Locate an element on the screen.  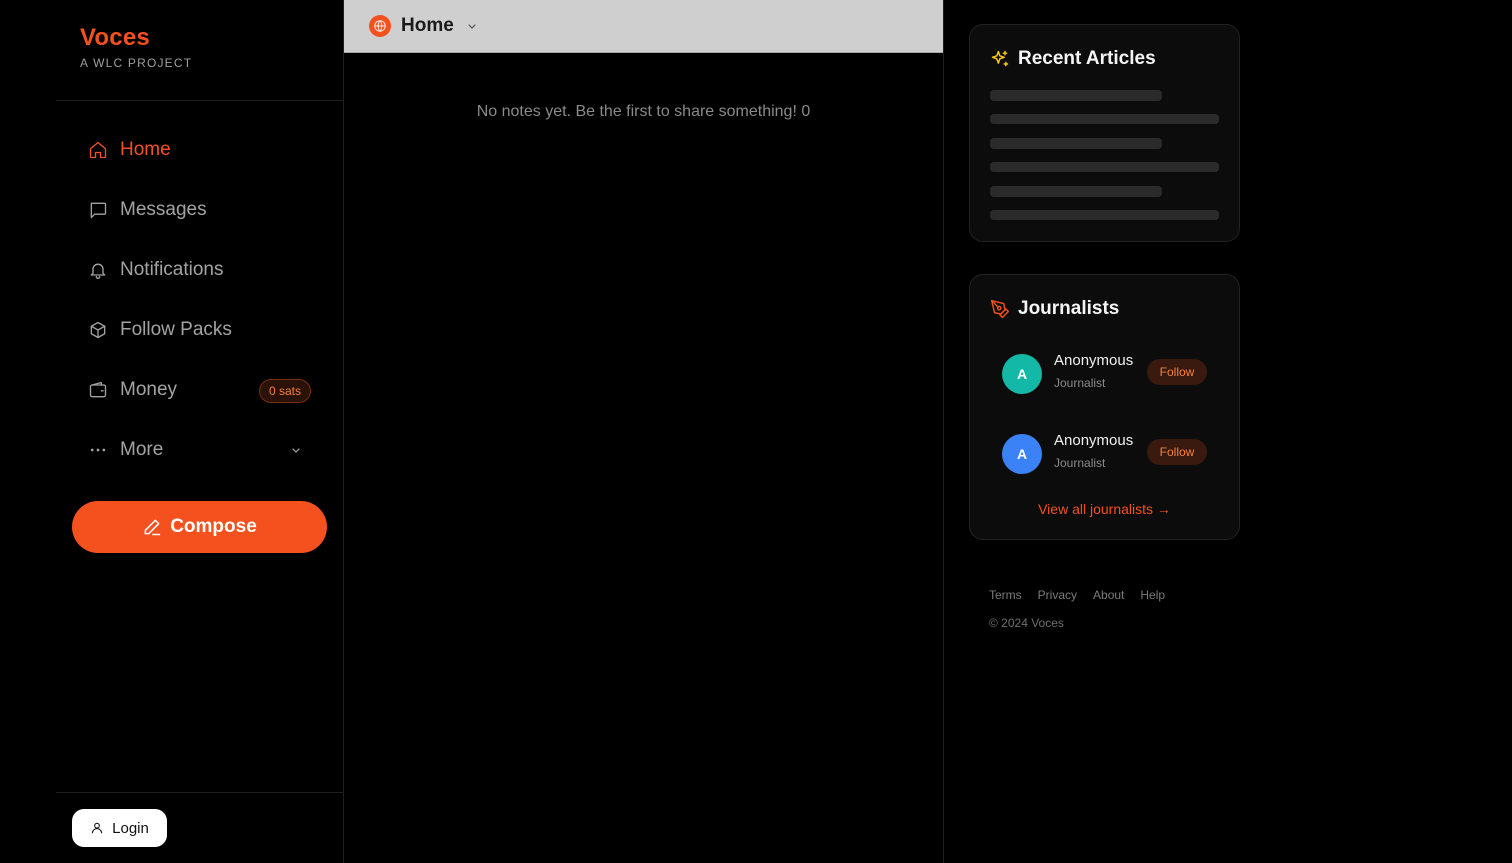
wallet-icon is located at coordinates (98, 390).